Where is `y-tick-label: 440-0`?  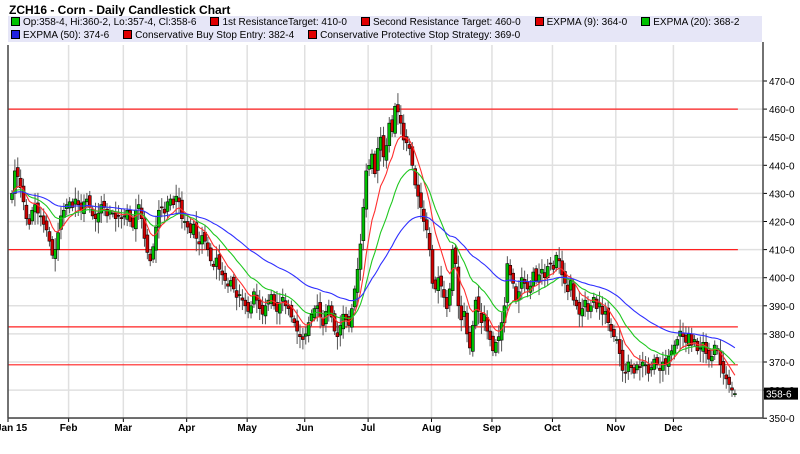 y-tick-label: 440-0 is located at coordinates (782, 166).